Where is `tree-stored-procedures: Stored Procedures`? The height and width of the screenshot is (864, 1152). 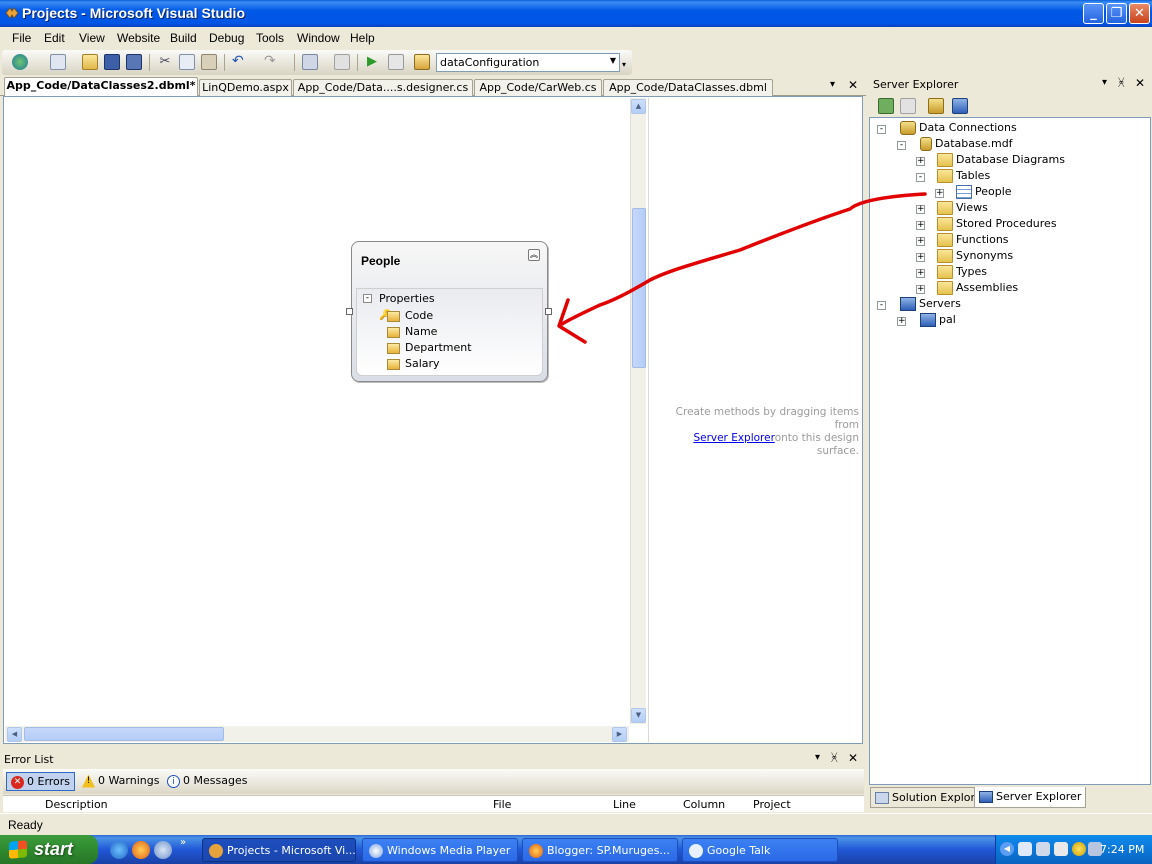
tree-stored-procedures: Stored Procedures is located at coordinates (997, 224).